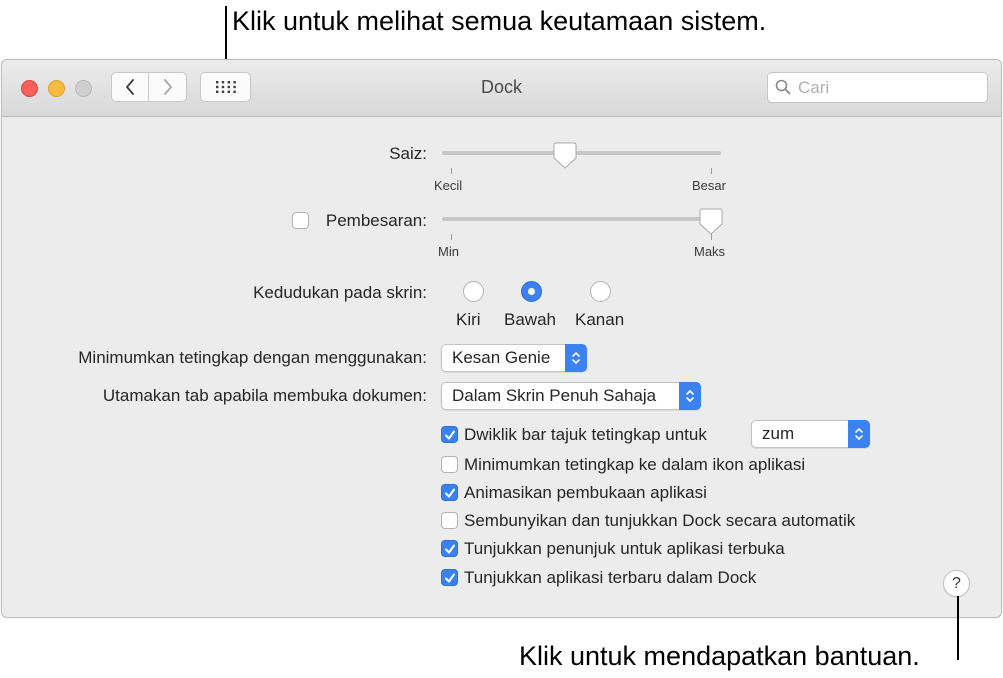  What do you see at coordinates (888, 88) in the screenshot?
I see `search-input` at bounding box center [888, 88].